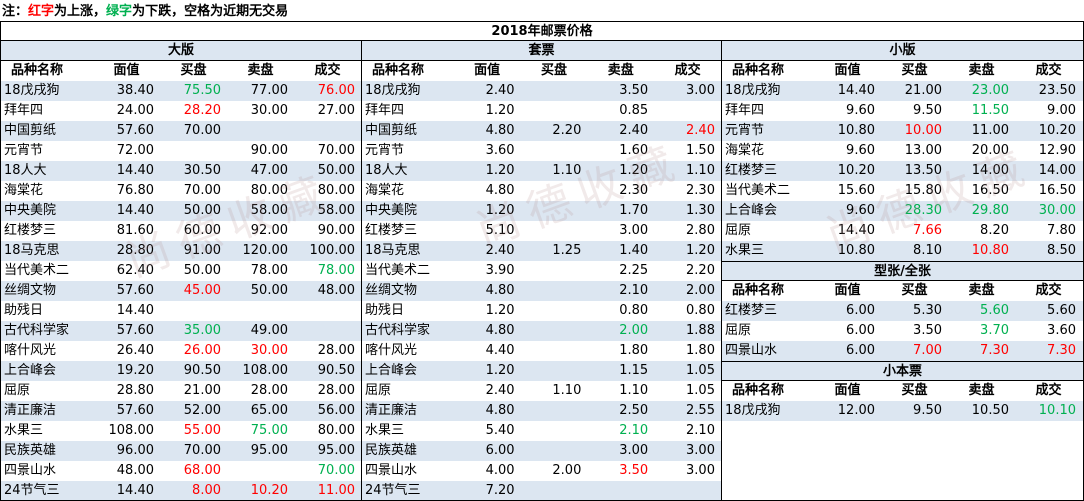  What do you see at coordinates (541, 151) in the screenshot?
I see `table-row: 元宵节 3.60 1.60 1.50` at bounding box center [541, 151].